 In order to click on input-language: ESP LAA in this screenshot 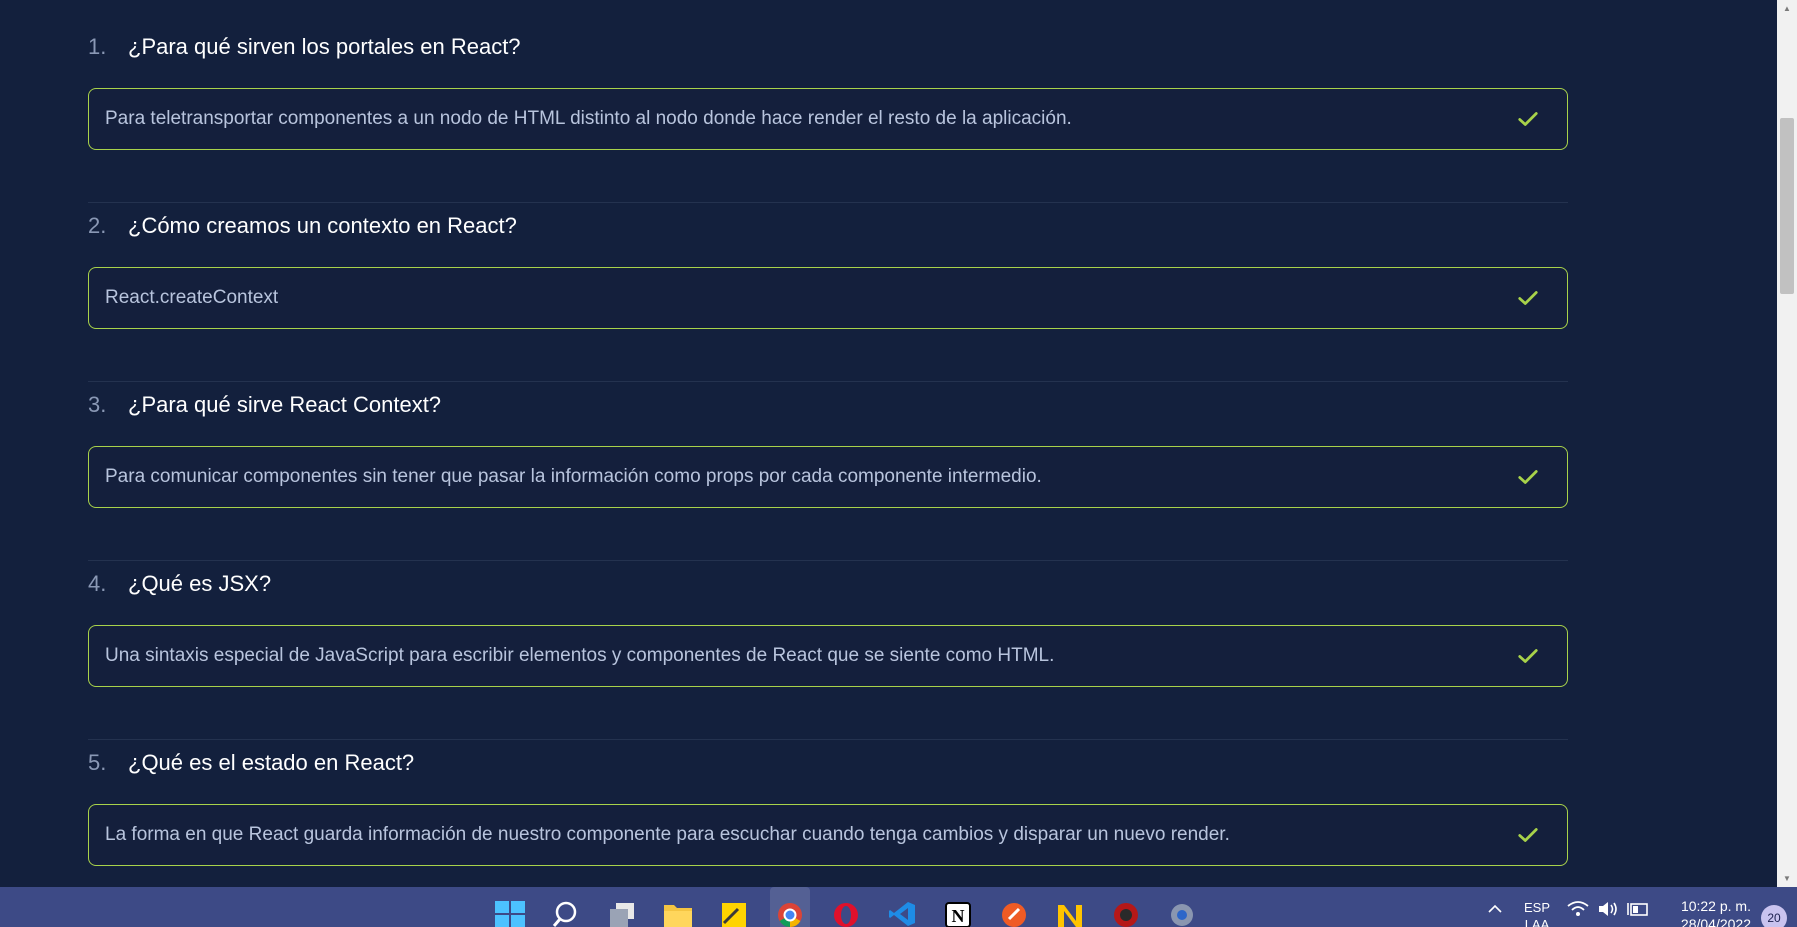, I will do `click(1537, 913)`.